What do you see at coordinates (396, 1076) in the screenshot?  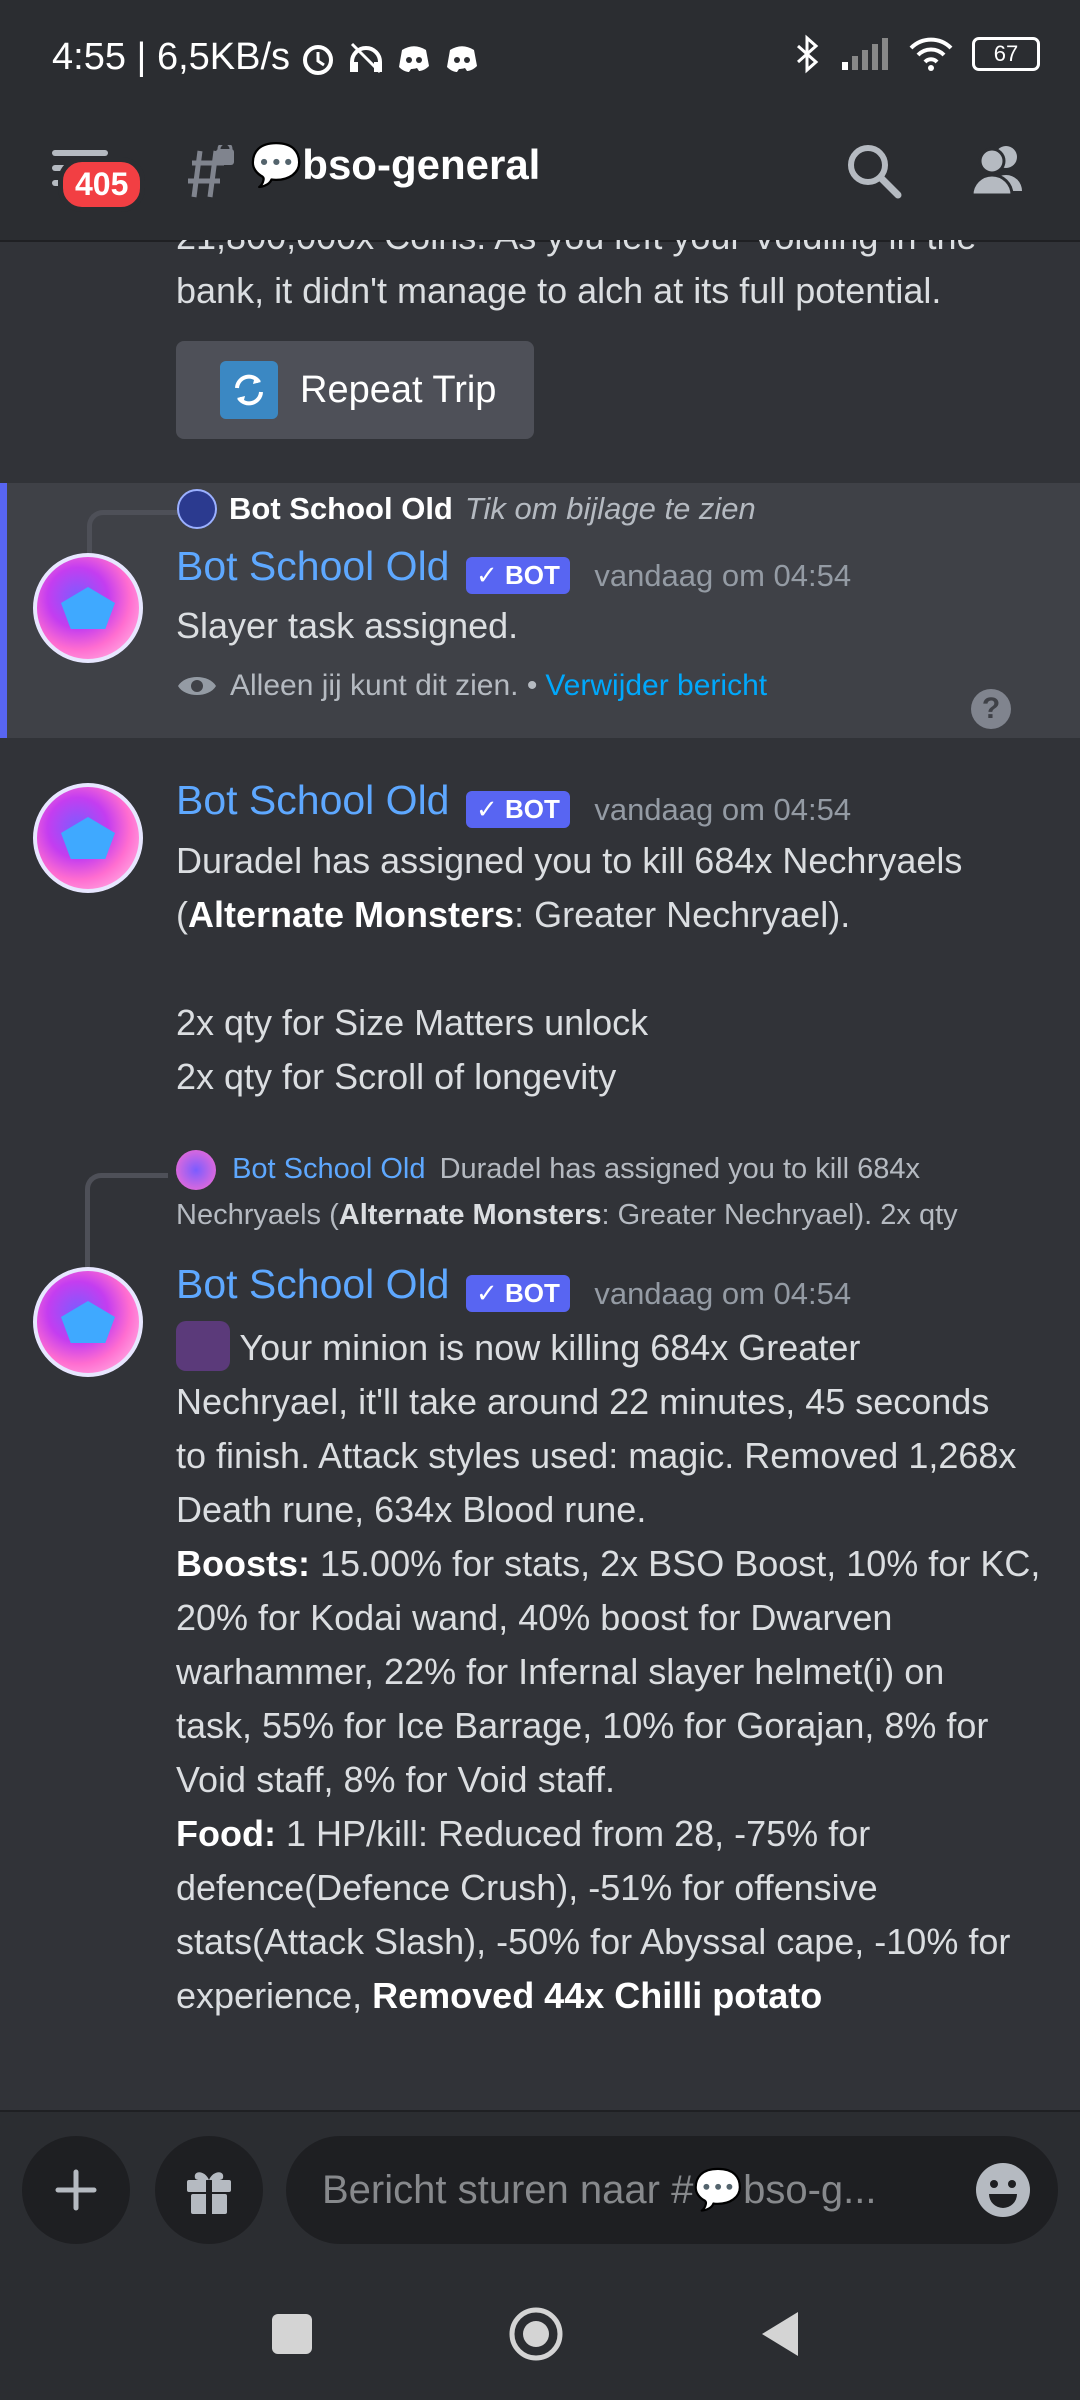 I see `message-text: 2x qty for Scroll of longevity` at bounding box center [396, 1076].